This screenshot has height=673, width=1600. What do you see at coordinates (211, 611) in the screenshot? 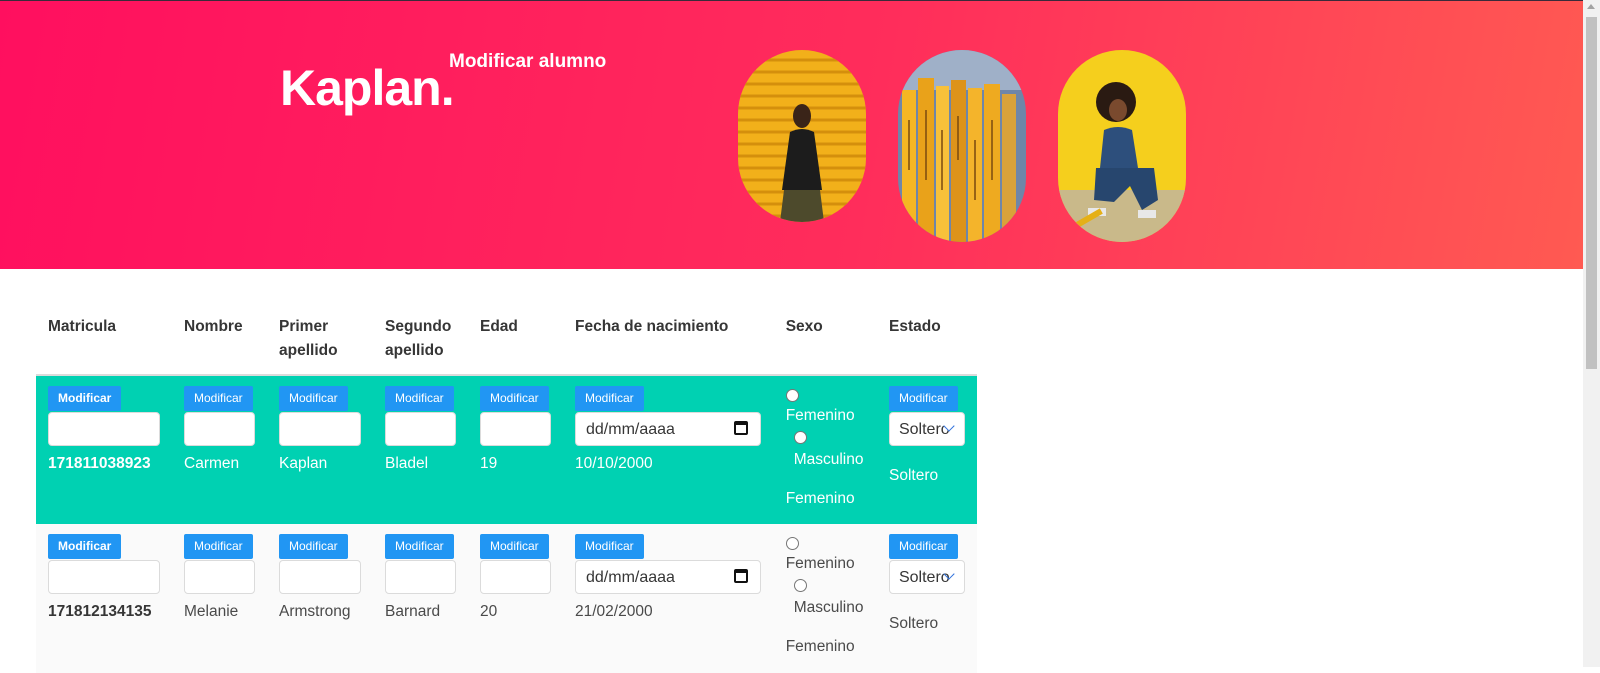
I see `nombre-value: Melanie` at bounding box center [211, 611].